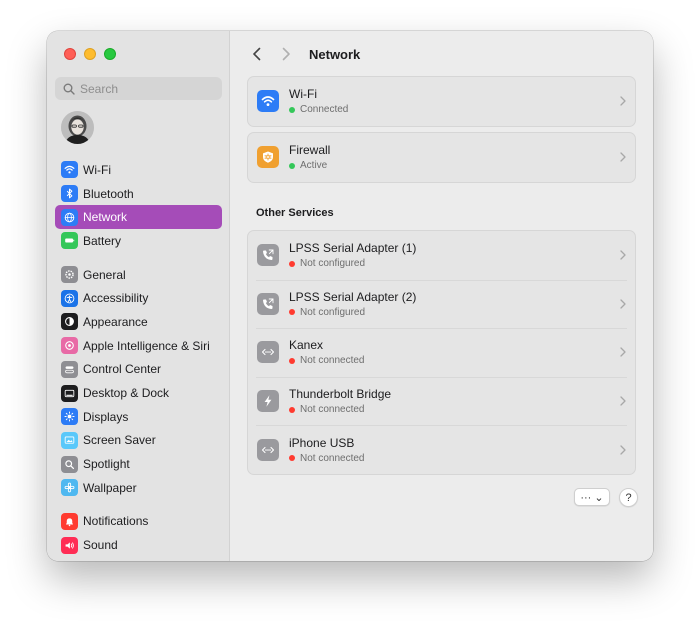 The height and width of the screenshot is (623, 700). I want to click on sidebar-item-wallpaper: Wallpaper, so click(138, 488).